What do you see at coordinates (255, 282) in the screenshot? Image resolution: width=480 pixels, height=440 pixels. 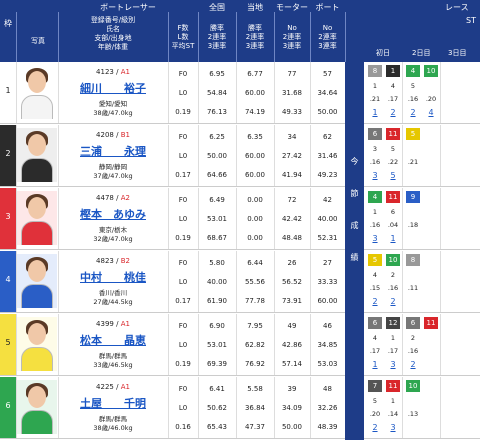 I see `local-stats: 6.44 55.56 77.78` at bounding box center [255, 282].